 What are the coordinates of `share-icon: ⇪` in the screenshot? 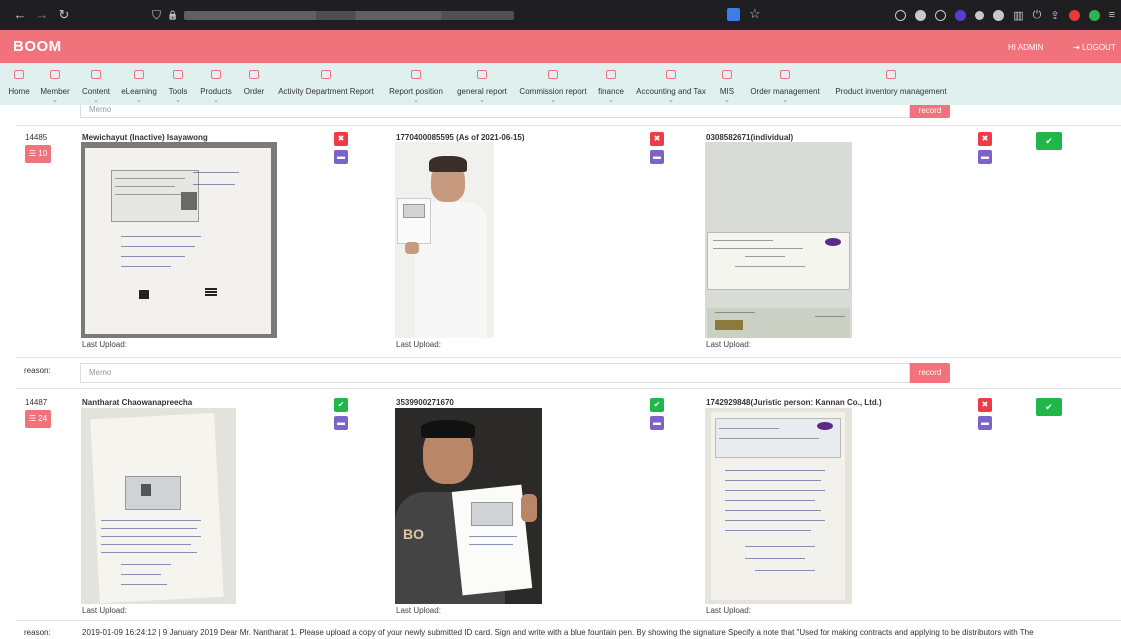 It's located at (1054, 15).